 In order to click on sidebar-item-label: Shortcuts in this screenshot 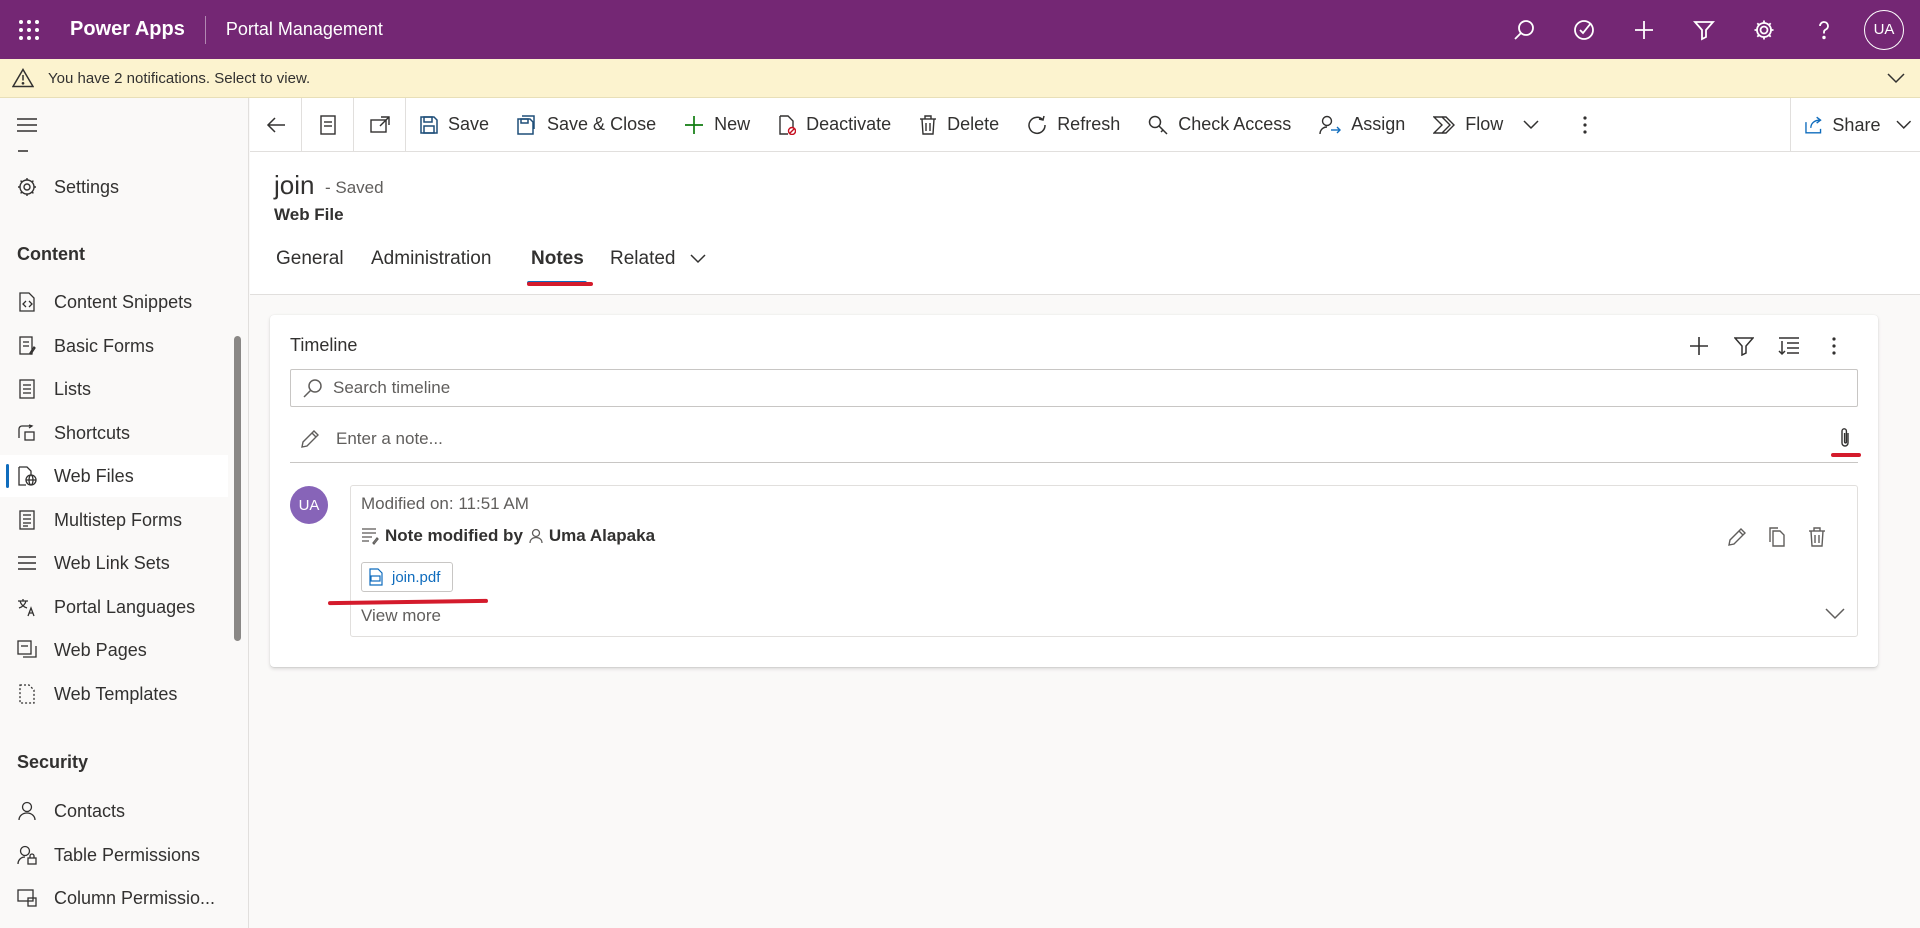, I will do `click(92, 432)`.